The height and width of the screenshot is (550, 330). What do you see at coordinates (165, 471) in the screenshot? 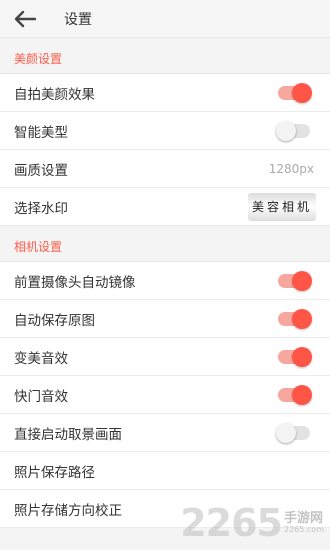
I see `row-save-path: 照片保存路径` at bounding box center [165, 471].